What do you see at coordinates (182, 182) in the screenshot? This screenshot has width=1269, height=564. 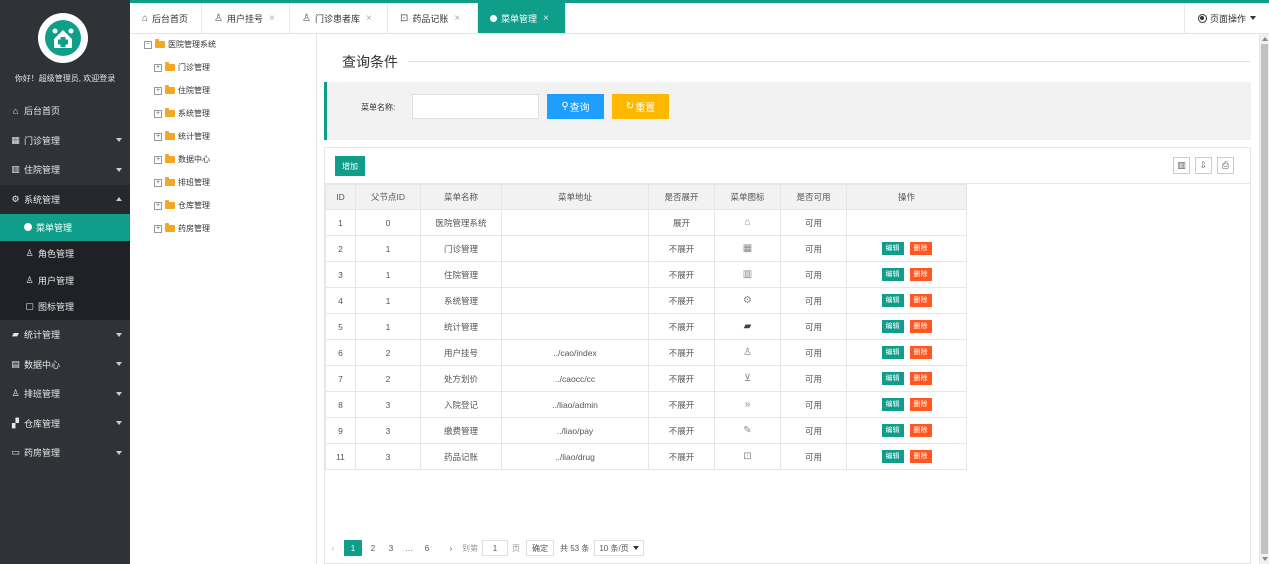 I see `tree-node: + 排班管理` at bounding box center [182, 182].